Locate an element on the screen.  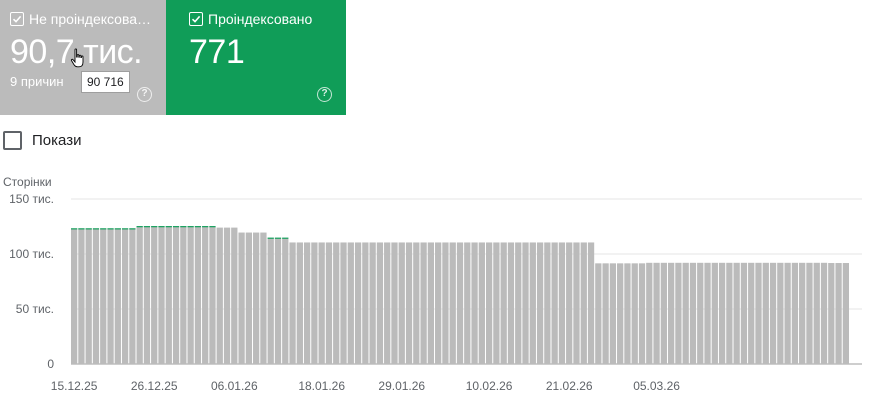
impressions-label: Покази is located at coordinates (57, 140).